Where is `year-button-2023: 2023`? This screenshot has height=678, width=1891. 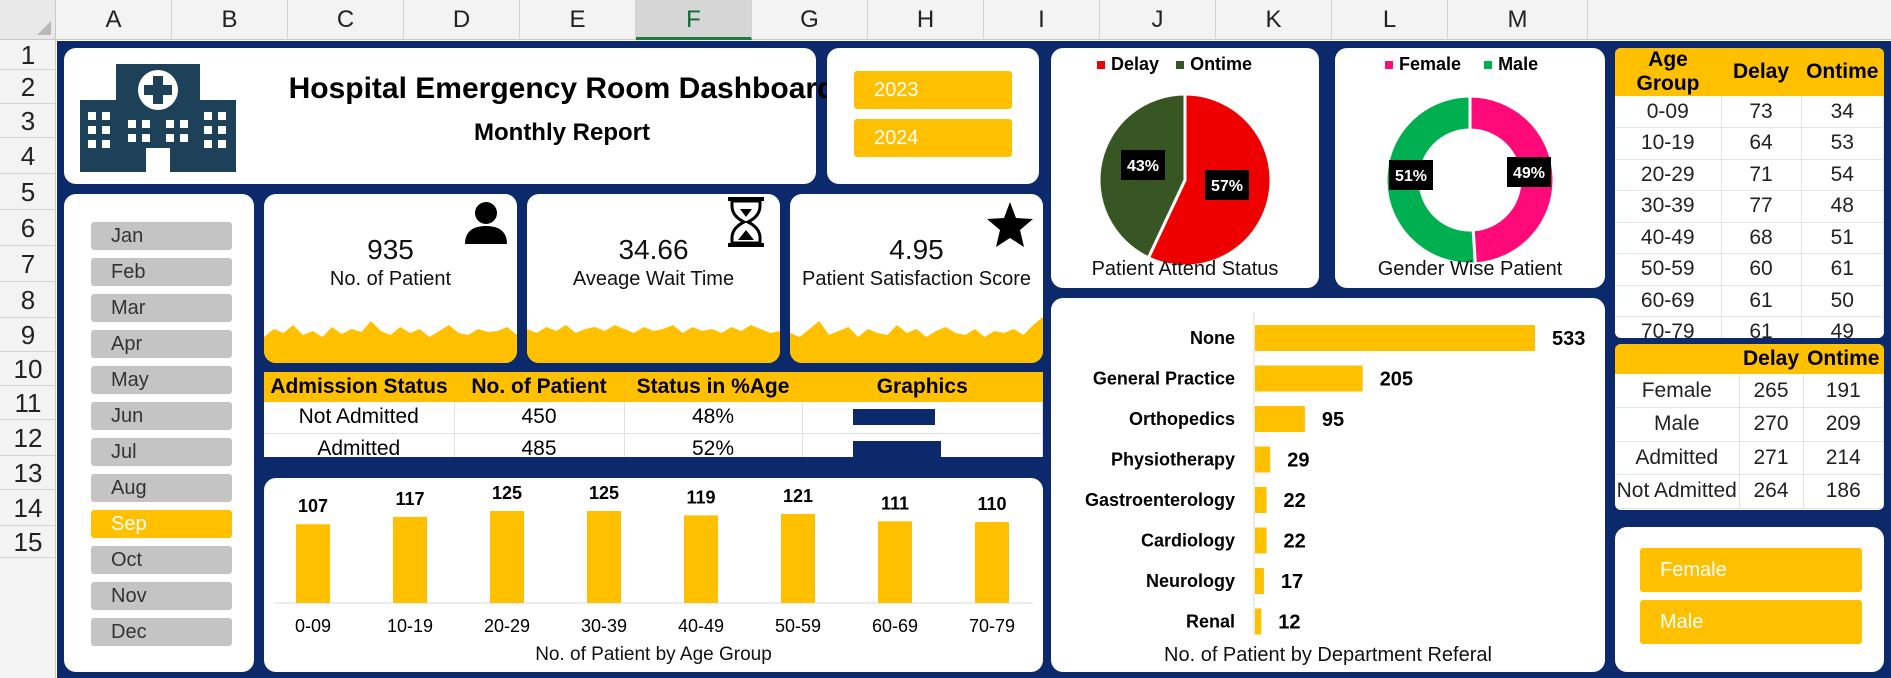 year-button-2023: 2023 is located at coordinates (933, 90).